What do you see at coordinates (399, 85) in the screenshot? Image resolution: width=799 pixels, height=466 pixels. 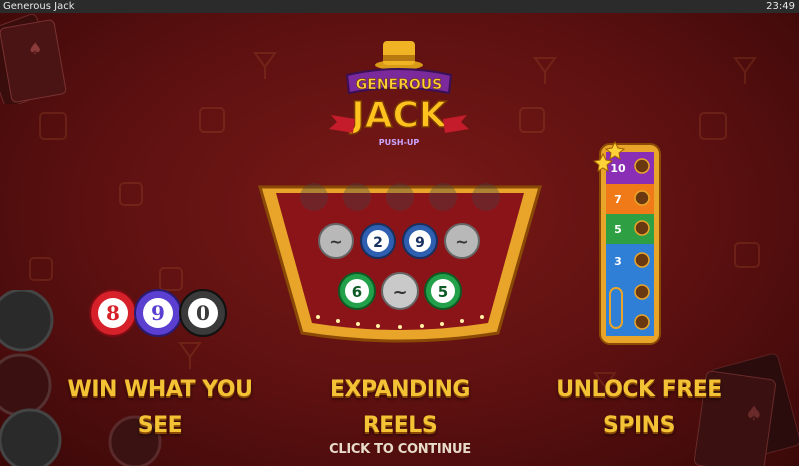 I see `logo-line1: GENEROUS` at bounding box center [399, 85].